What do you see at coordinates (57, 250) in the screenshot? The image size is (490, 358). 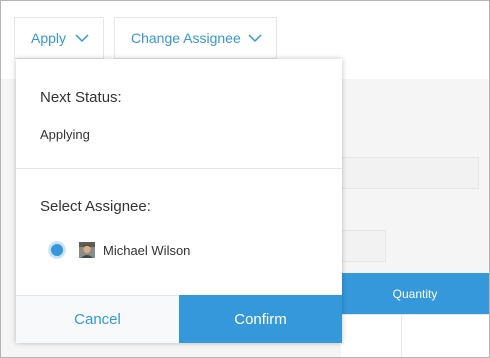 I see `assignee-radio` at bounding box center [57, 250].